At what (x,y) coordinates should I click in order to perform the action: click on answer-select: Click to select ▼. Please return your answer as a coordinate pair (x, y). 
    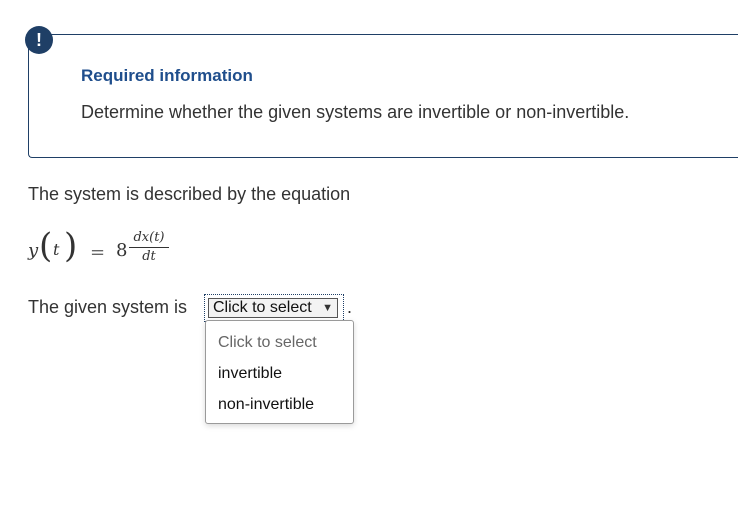
    Looking at the image, I should click on (273, 308).